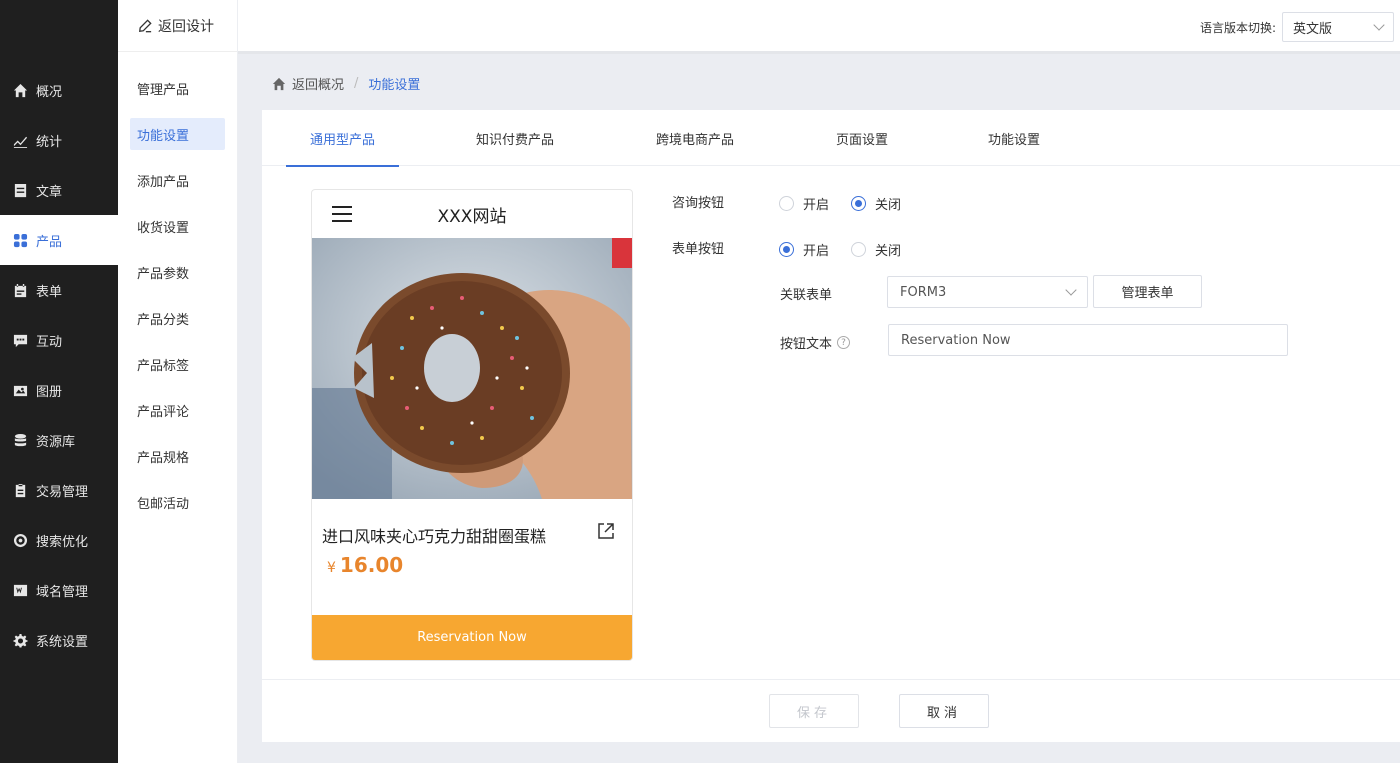 This screenshot has width=1400, height=763. What do you see at coordinates (318, 83) in the screenshot?
I see `breadcrumb-home-link: 返回概况` at bounding box center [318, 83].